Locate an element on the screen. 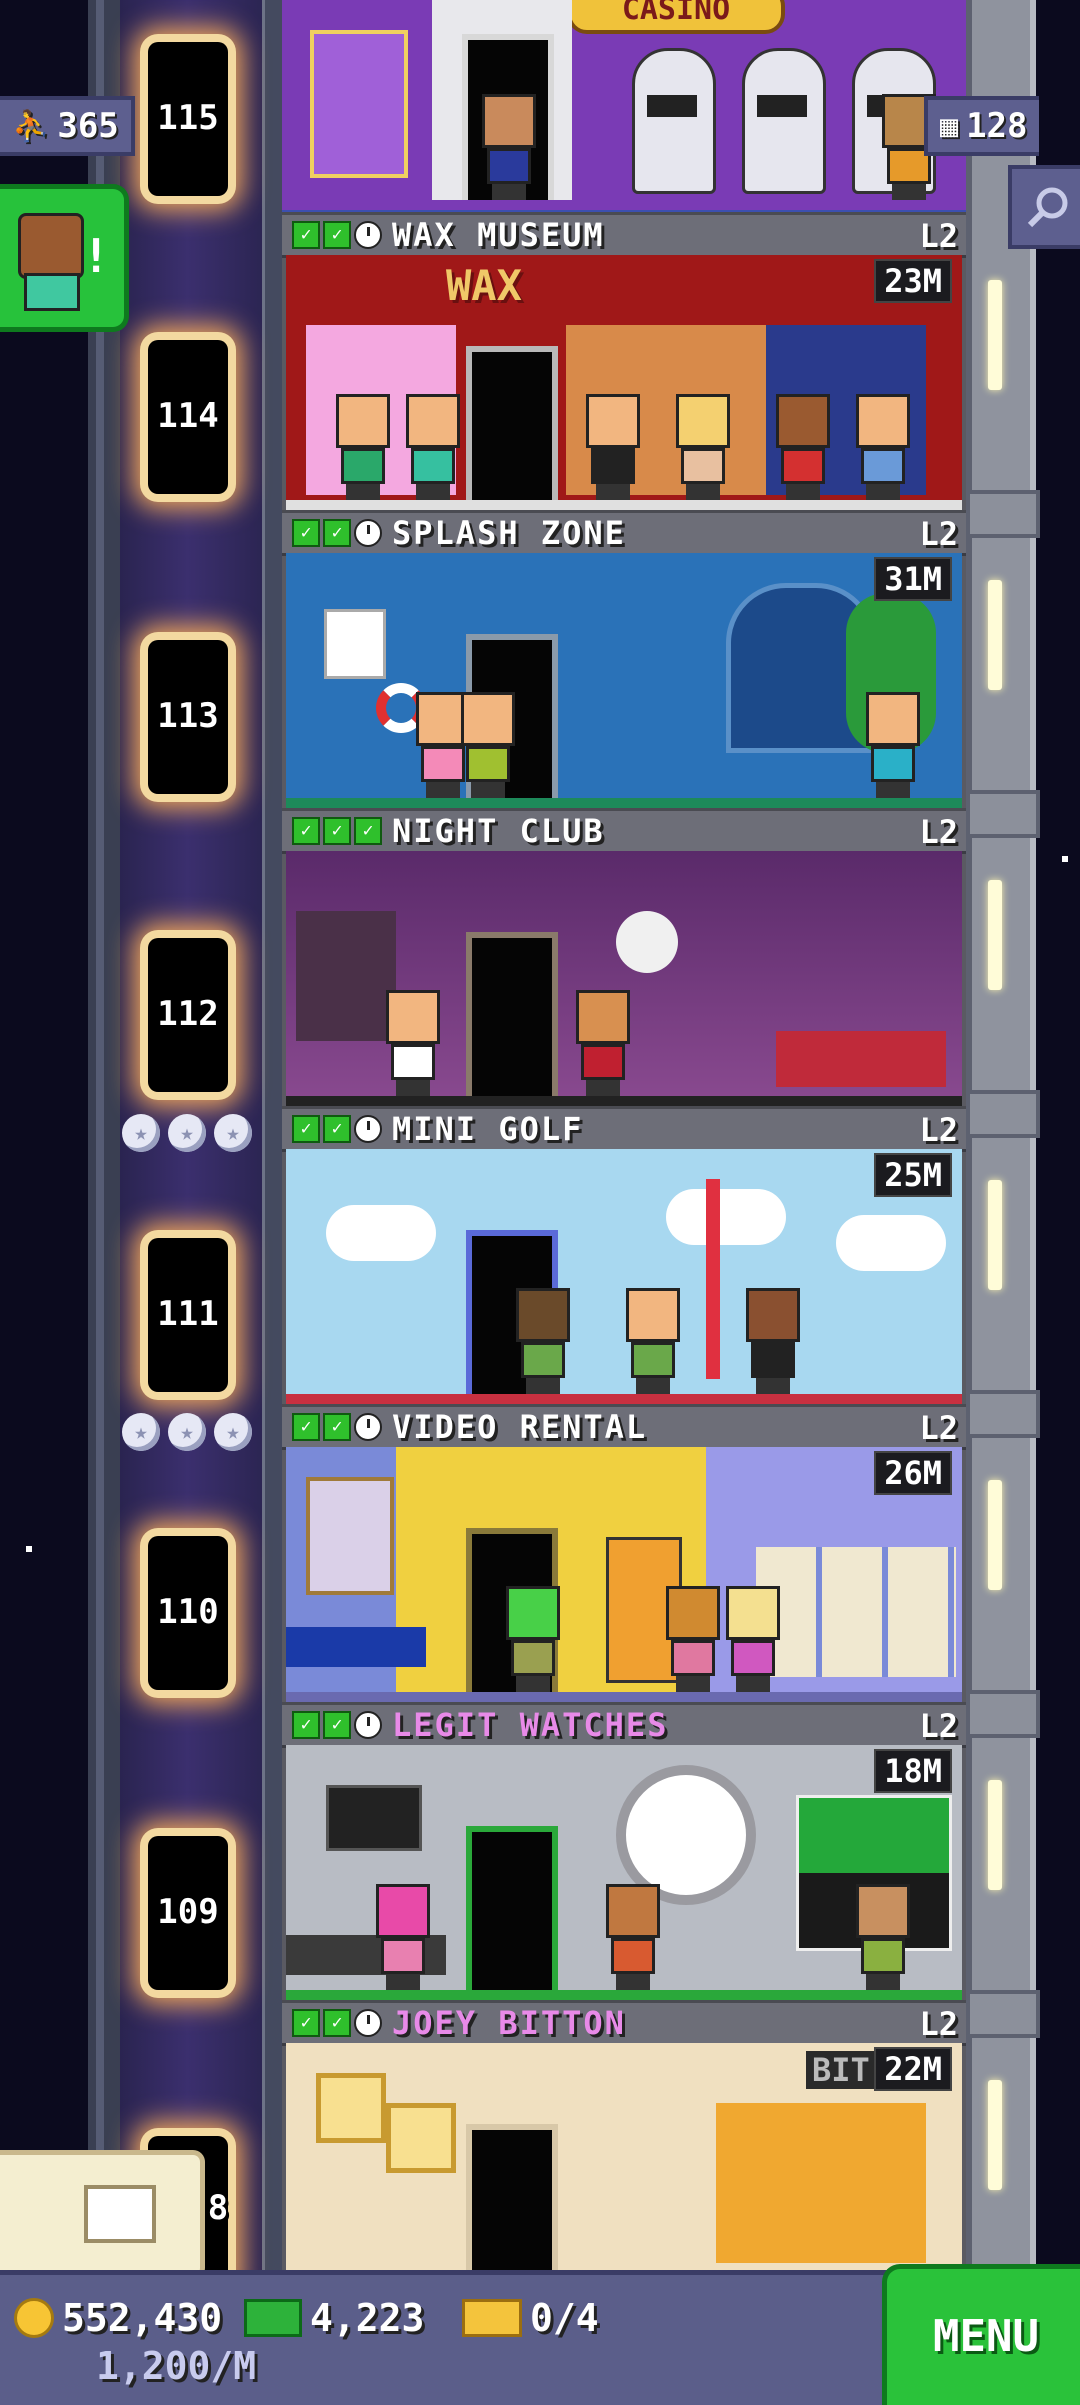 The width and height of the screenshot is (1080, 2405). slot-machine is located at coordinates (674, 121).